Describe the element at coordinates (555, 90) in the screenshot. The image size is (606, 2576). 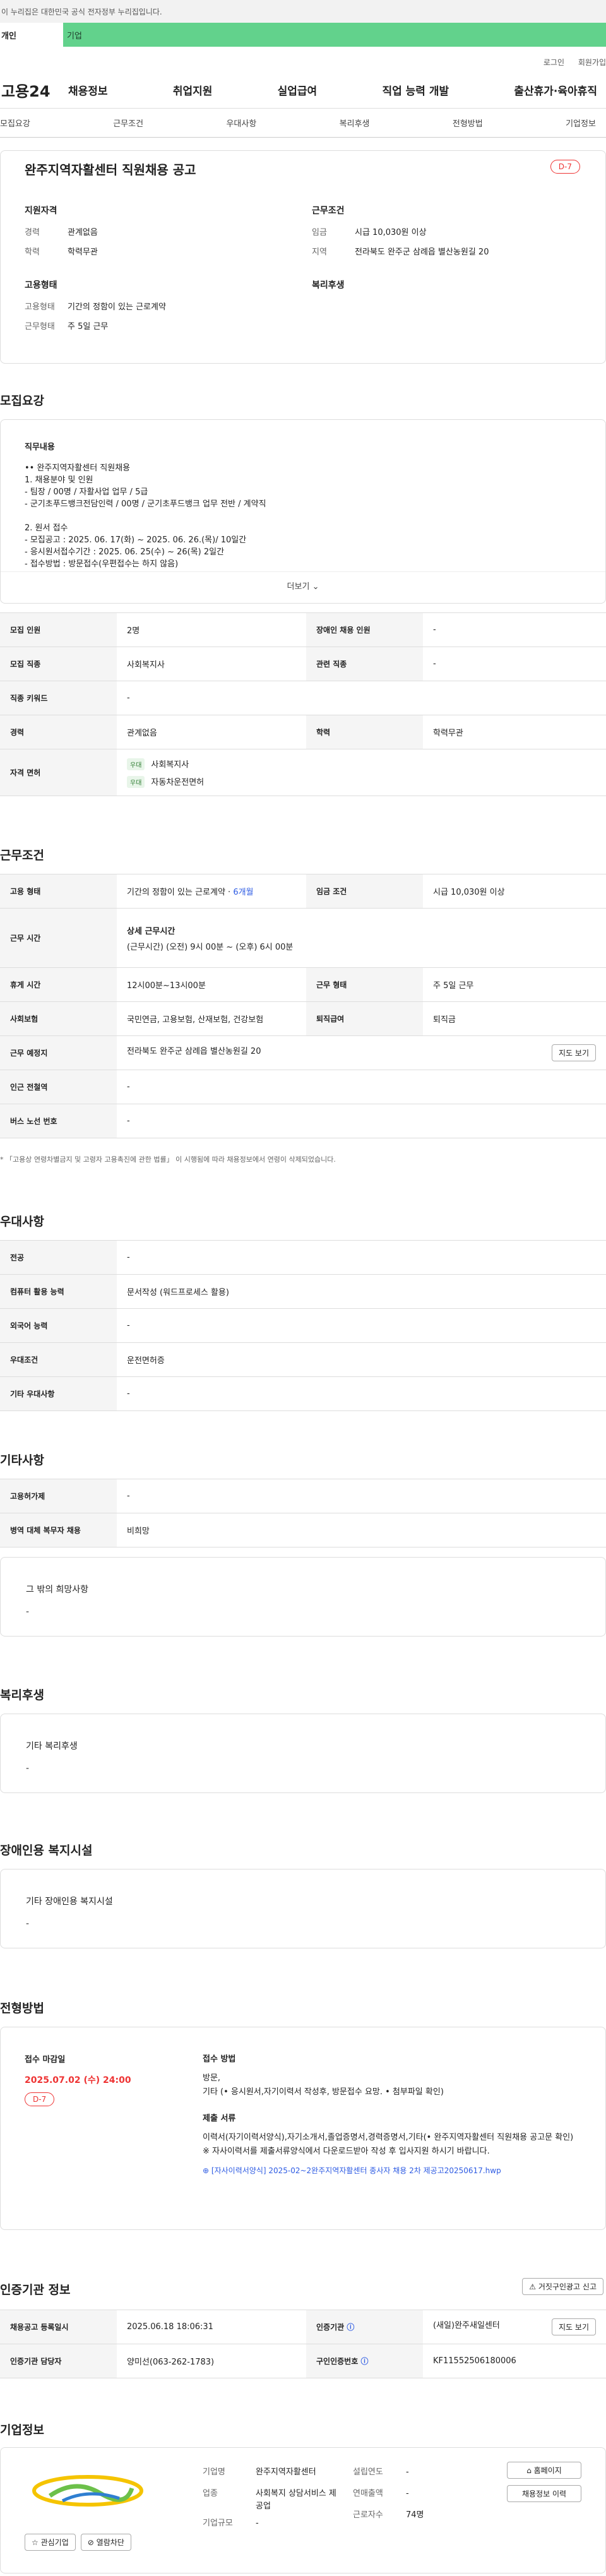
I see `gnb-item-leave: 출산휴가·육아휴직` at that location.